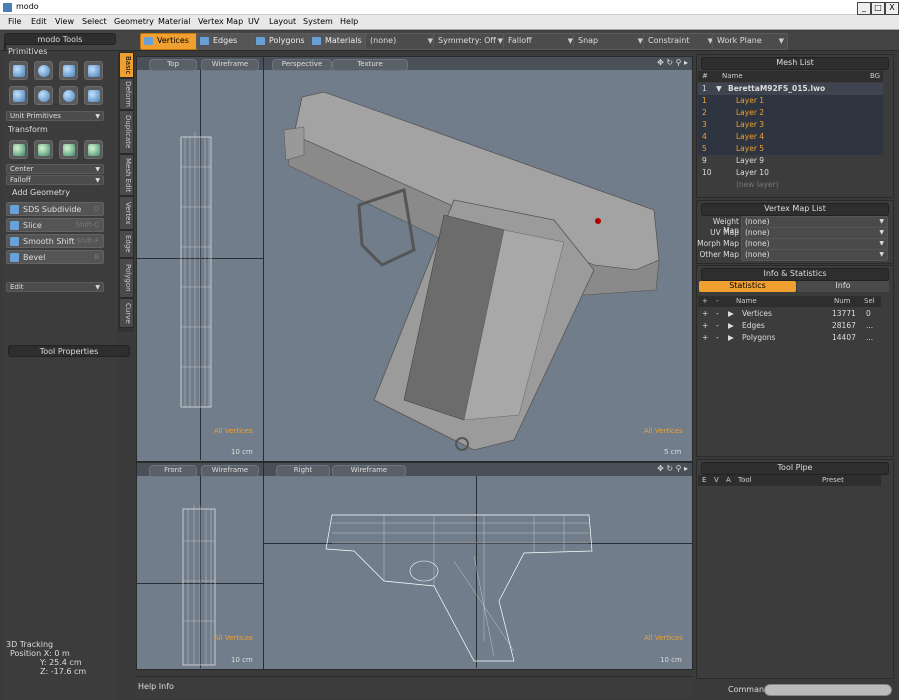 The image size is (899, 700). I want to click on transform-tool-button, so click(93, 149).